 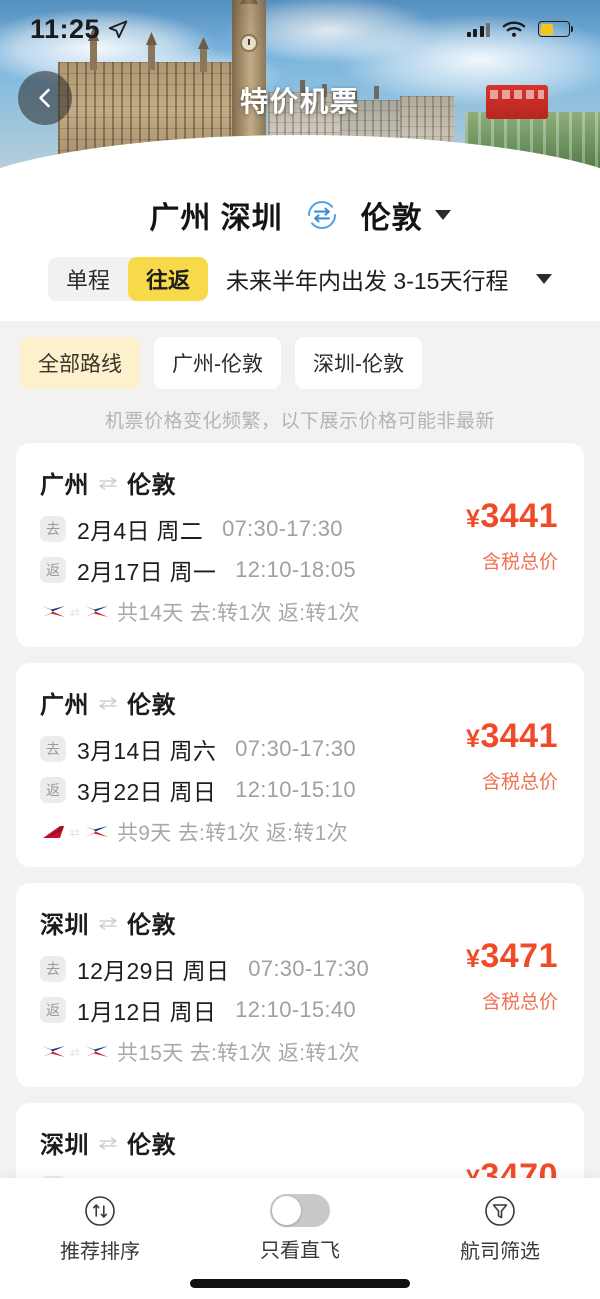 What do you see at coordinates (514, 29) in the screenshot?
I see `wifi-icon` at bounding box center [514, 29].